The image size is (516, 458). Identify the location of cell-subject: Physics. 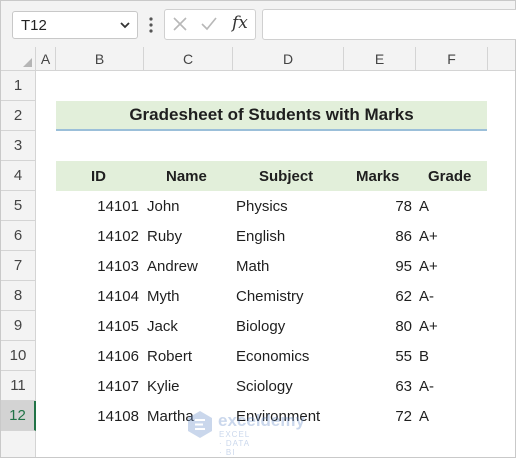
(262, 206).